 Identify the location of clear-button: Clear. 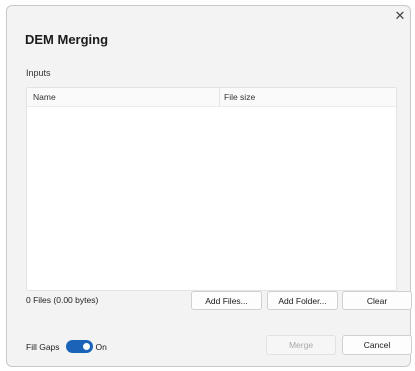
(377, 300).